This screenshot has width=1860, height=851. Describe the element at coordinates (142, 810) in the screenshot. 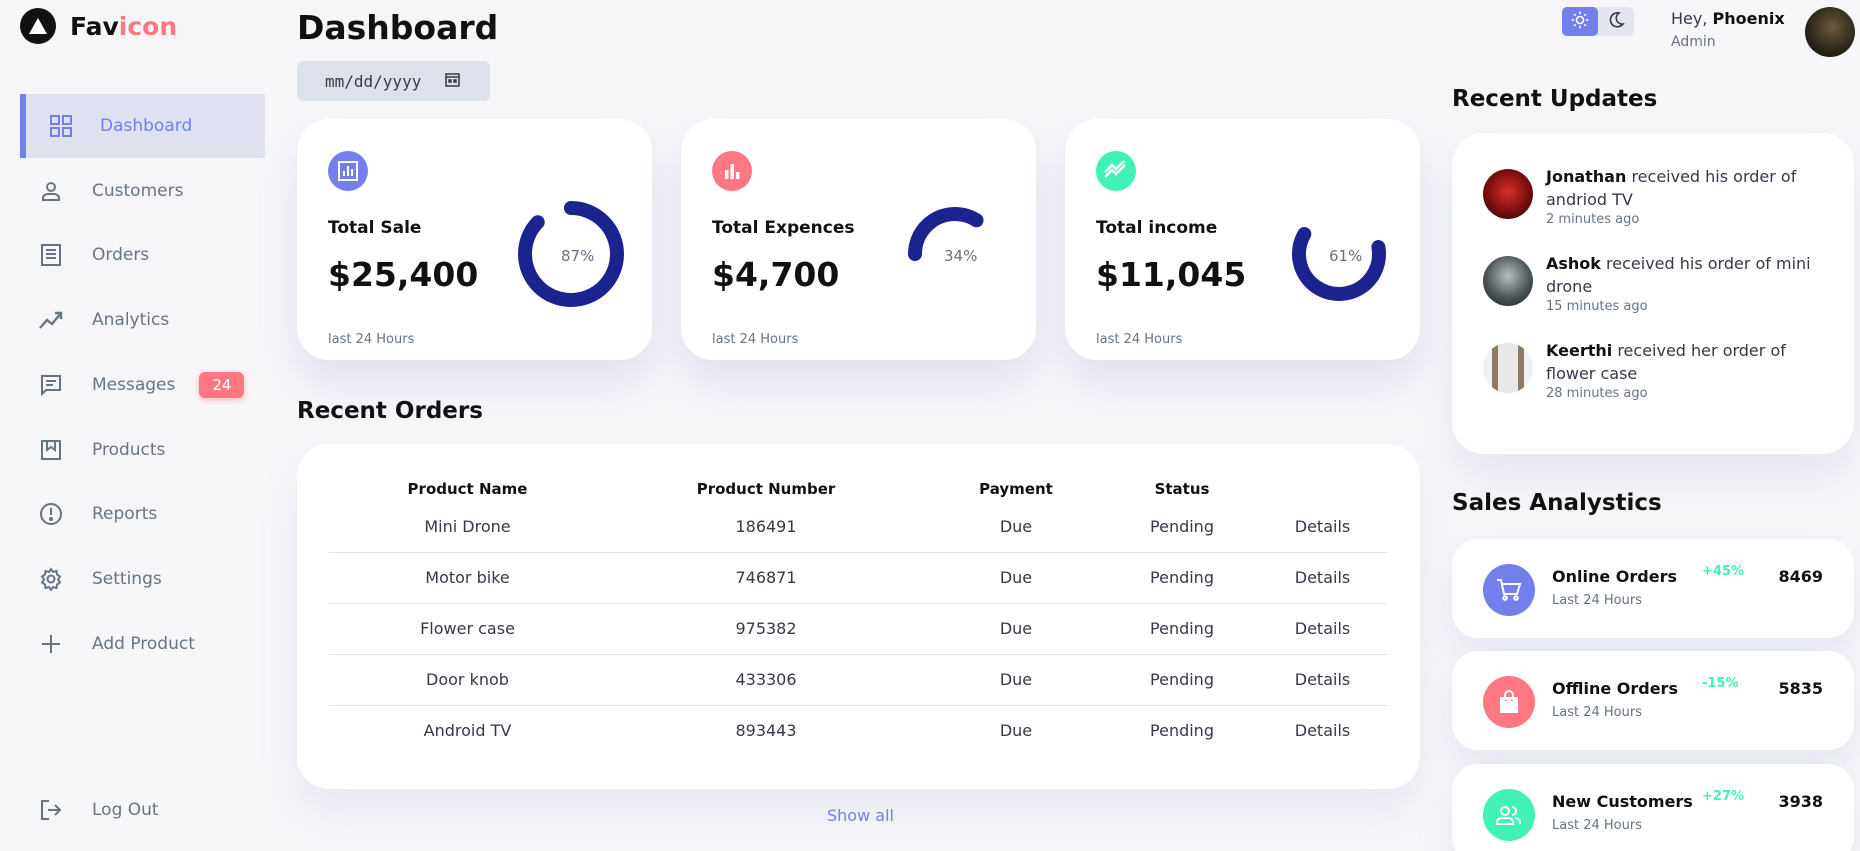

I see `logout-button: Log Out` at that location.